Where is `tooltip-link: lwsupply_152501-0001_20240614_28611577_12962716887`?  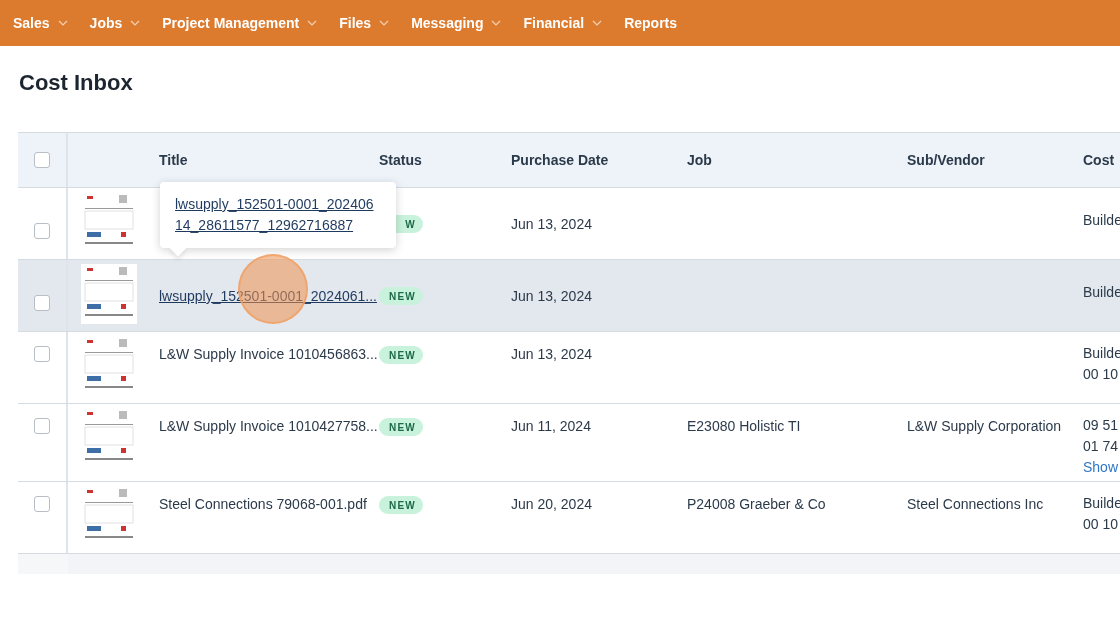 tooltip-link: lwsupply_152501-0001_20240614_28611577_12962716887 is located at coordinates (278, 215).